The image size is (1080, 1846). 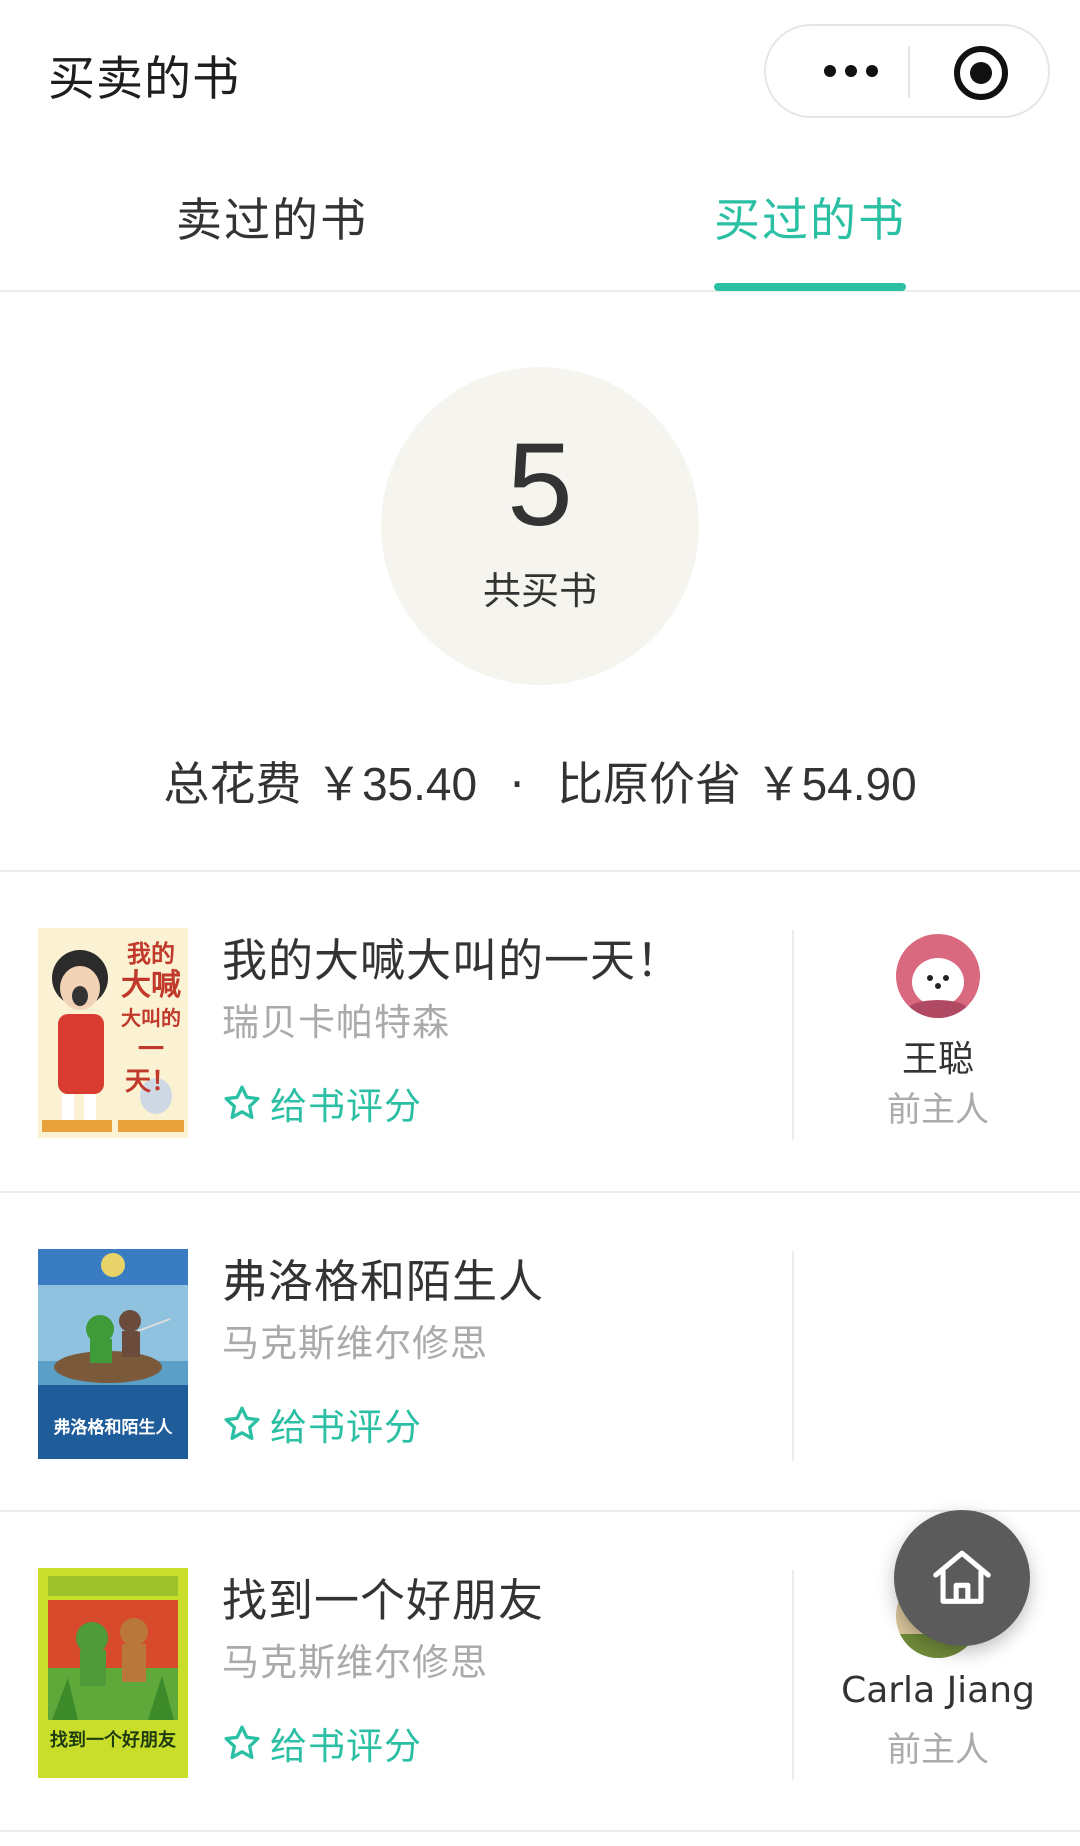 What do you see at coordinates (937, 1059) in the screenshot?
I see `owner-name: 王聪` at bounding box center [937, 1059].